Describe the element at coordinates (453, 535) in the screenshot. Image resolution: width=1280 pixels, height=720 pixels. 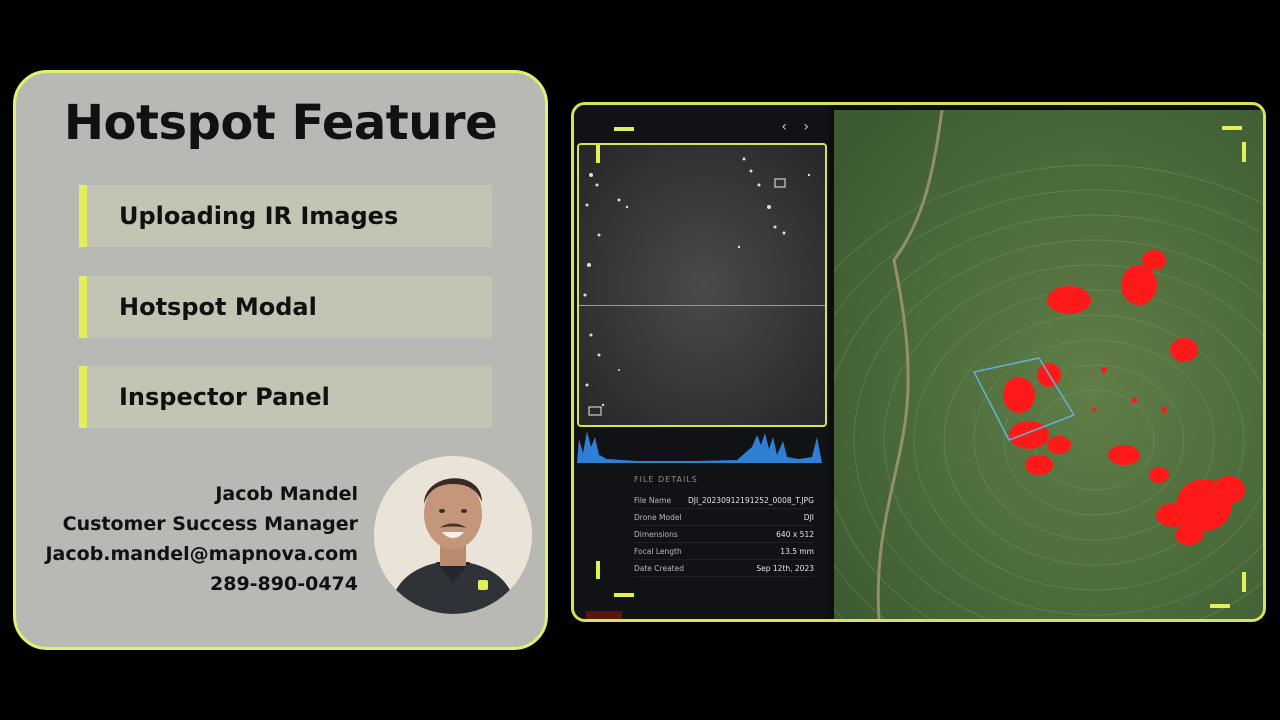
I see `avatar` at that location.